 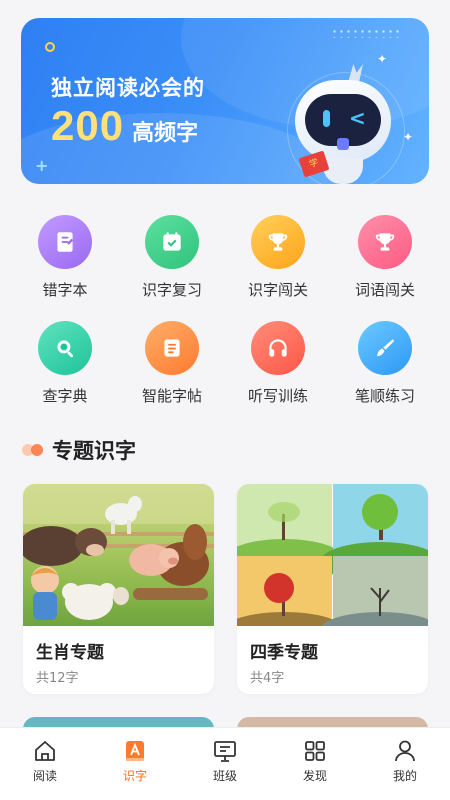 I want to click on feature-label: 智能字帖, so click(x=171, y=396).